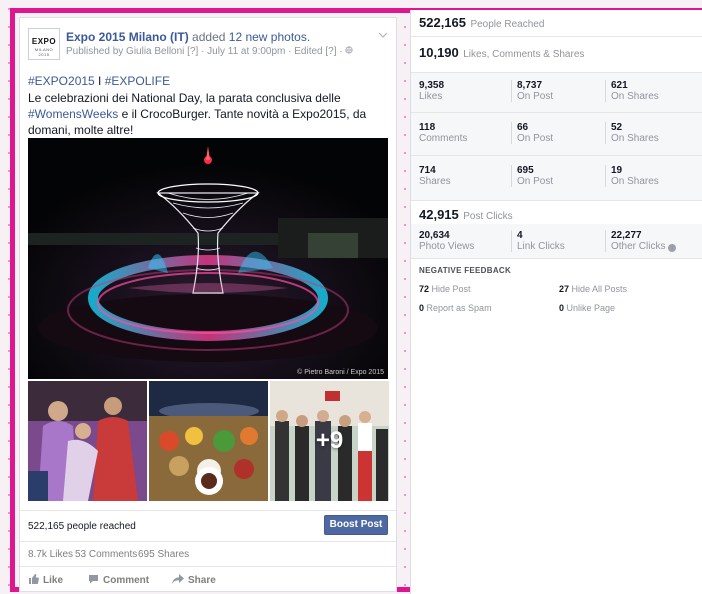 Image resolution: width=702 pixels, height=594 pixels. I want to click on shares-total-cell: 714 Shares, so click(435, 176).